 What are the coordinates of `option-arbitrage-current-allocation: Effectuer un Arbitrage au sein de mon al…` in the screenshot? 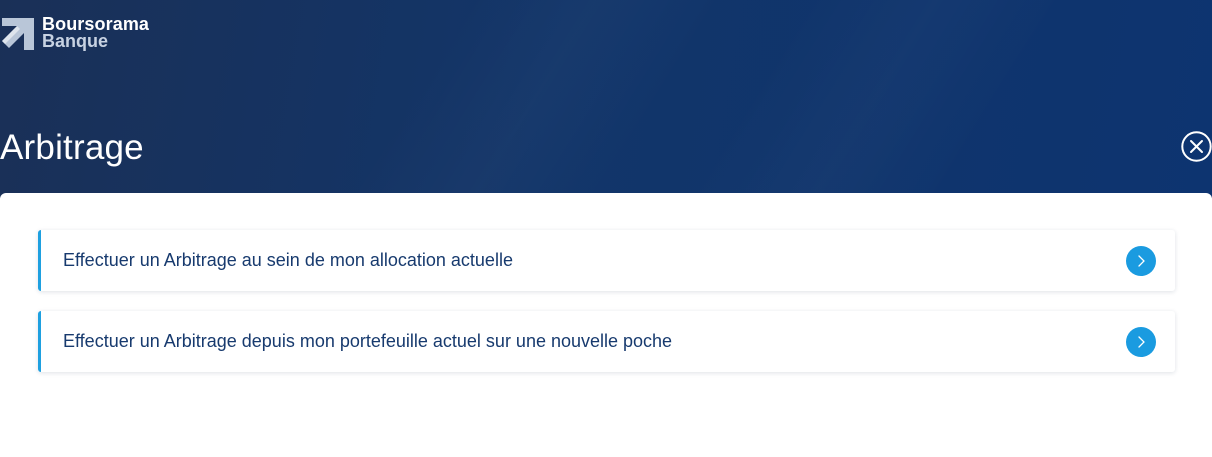 It's located at (606, 260).